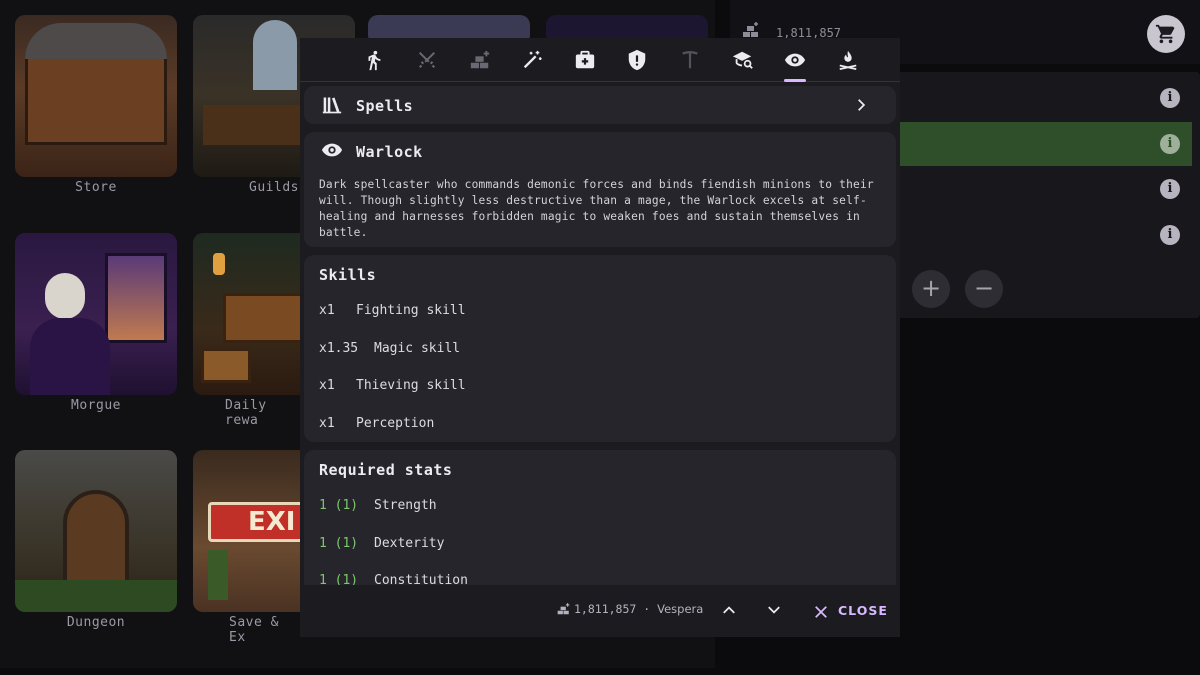 The width and height of the screenshot is (1200, 675). I want to click on tile-label: Morgue, so click(96, 405).